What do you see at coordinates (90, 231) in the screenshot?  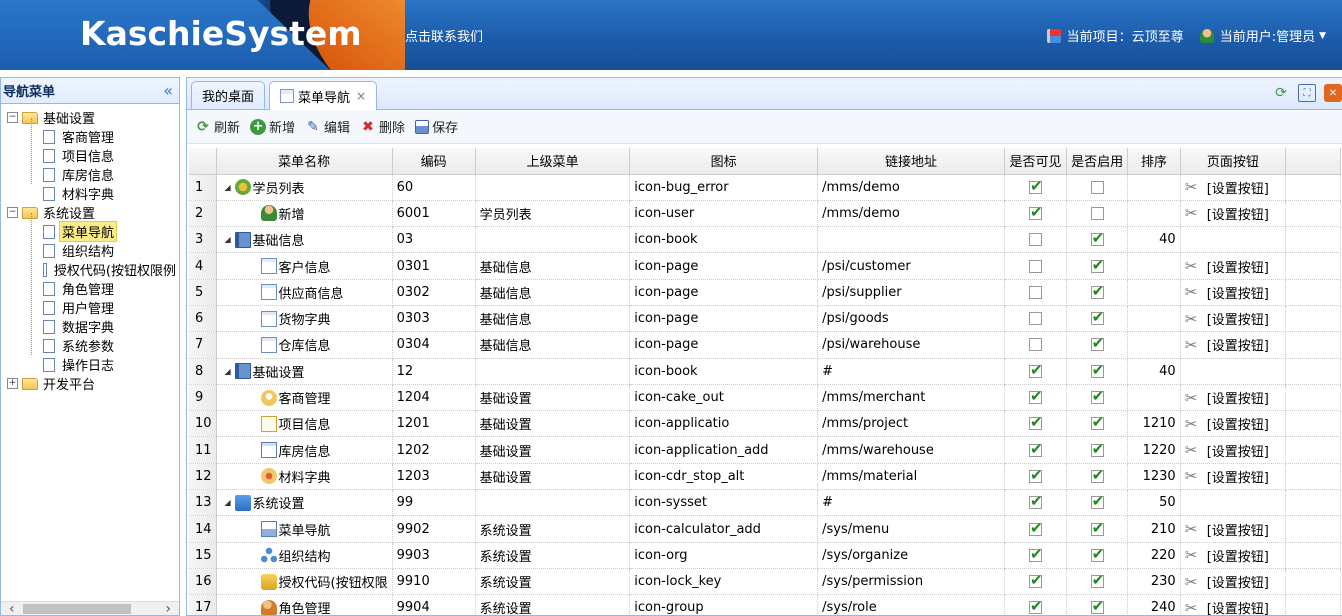 I see `tree-item: 菜单导航` at bounding box center [90, 231].